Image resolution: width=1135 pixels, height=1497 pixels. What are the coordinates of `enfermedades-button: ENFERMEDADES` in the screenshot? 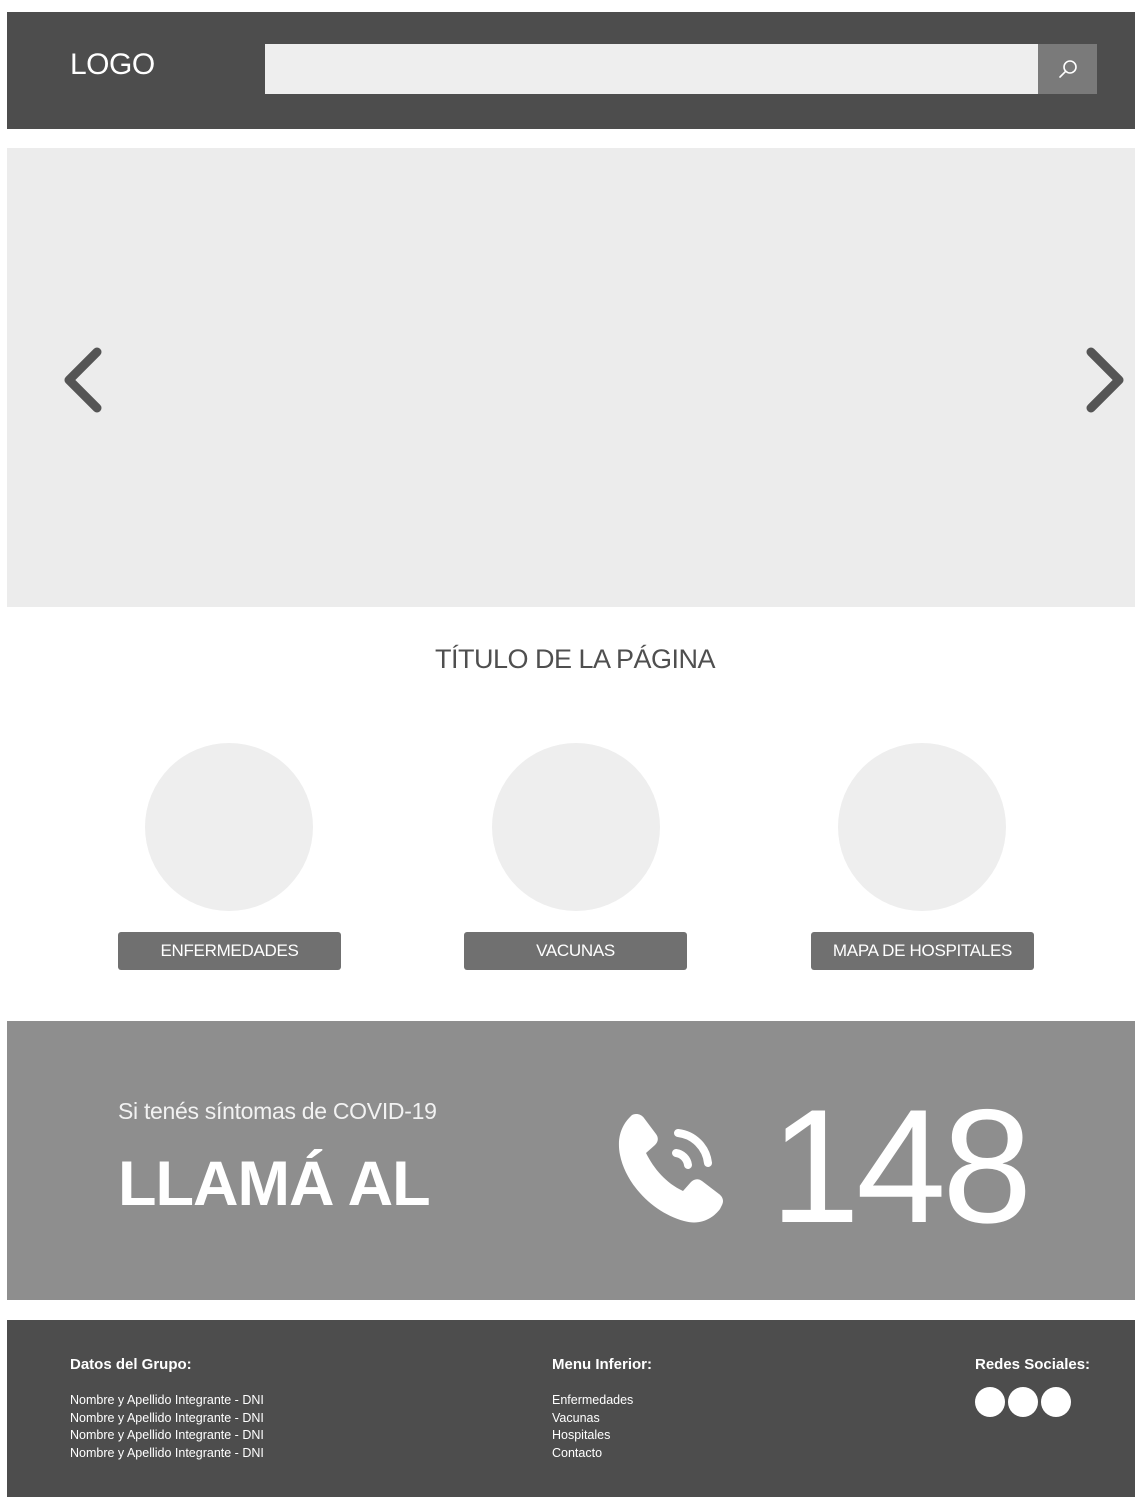 It's located at (229, 951).